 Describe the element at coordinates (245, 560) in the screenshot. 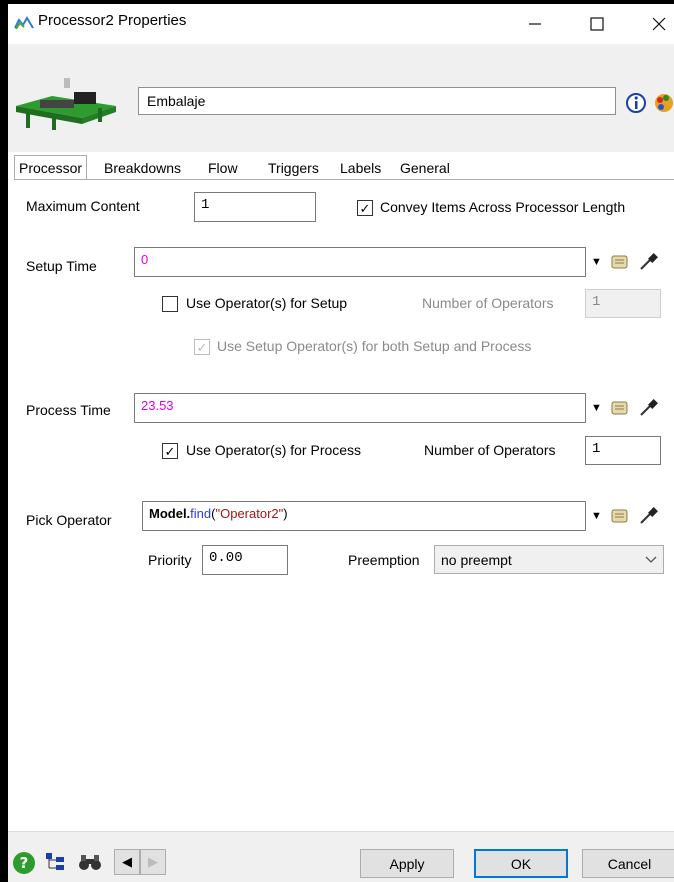

I see `priority-input: 0.00` at that location.